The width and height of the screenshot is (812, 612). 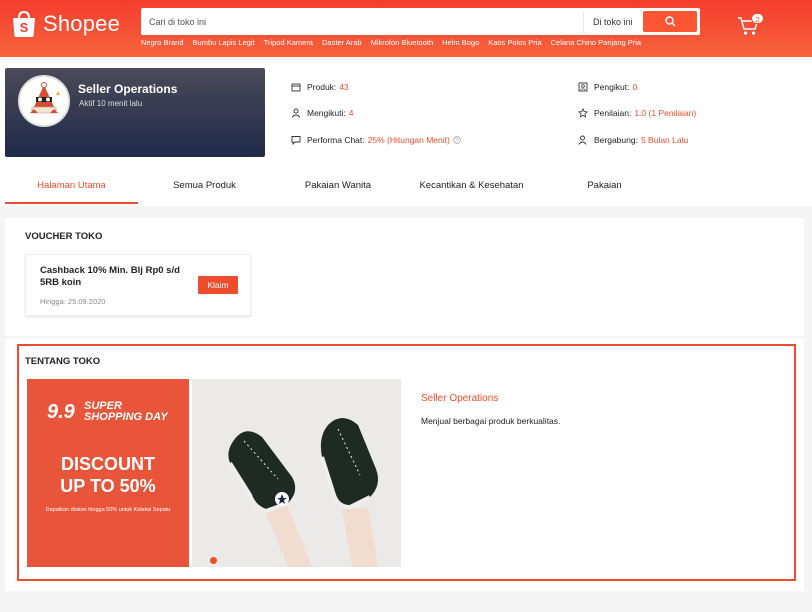 I want to click on stat-bergabung-value: 5 Bulan Lalu, so click(x=664, y=140).